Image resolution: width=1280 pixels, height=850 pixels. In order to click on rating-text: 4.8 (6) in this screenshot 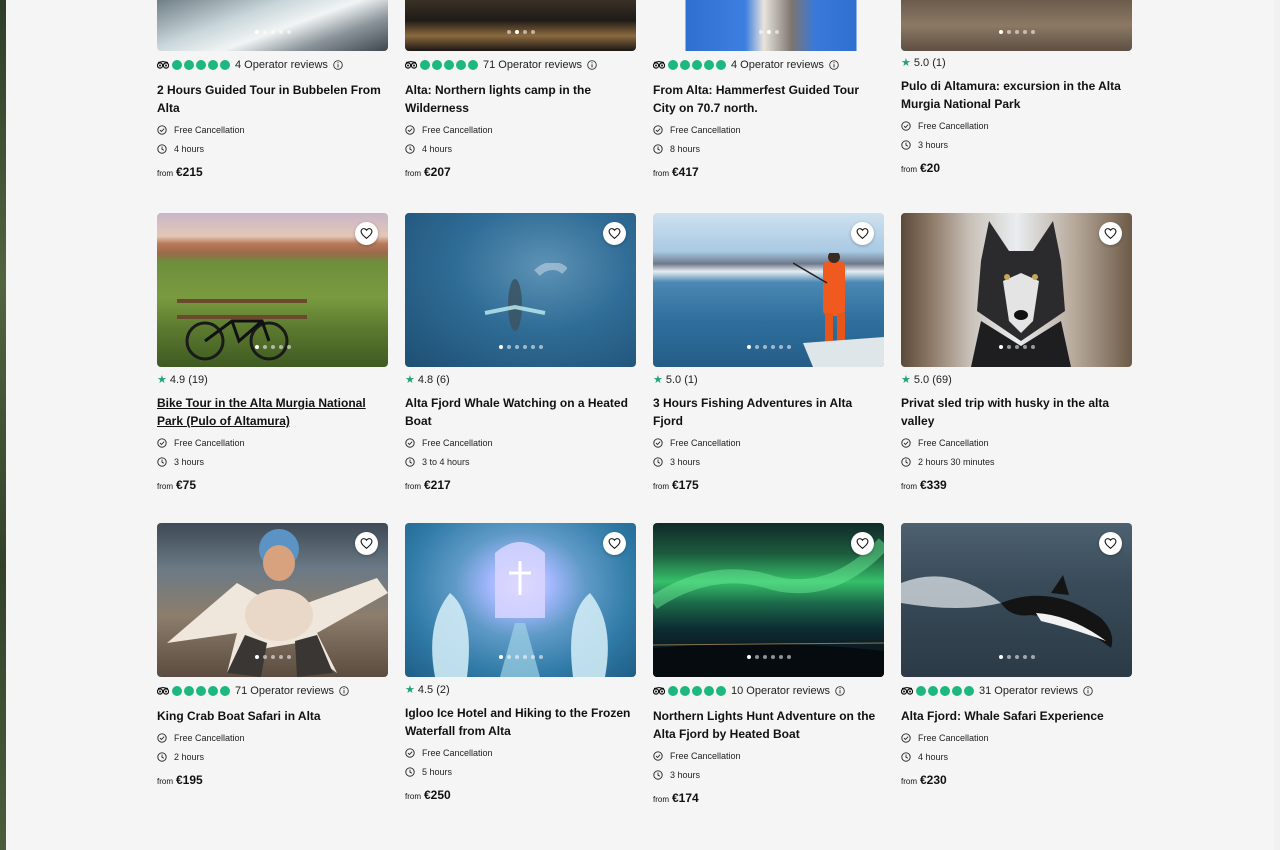, I will do `click(433, 380)`.